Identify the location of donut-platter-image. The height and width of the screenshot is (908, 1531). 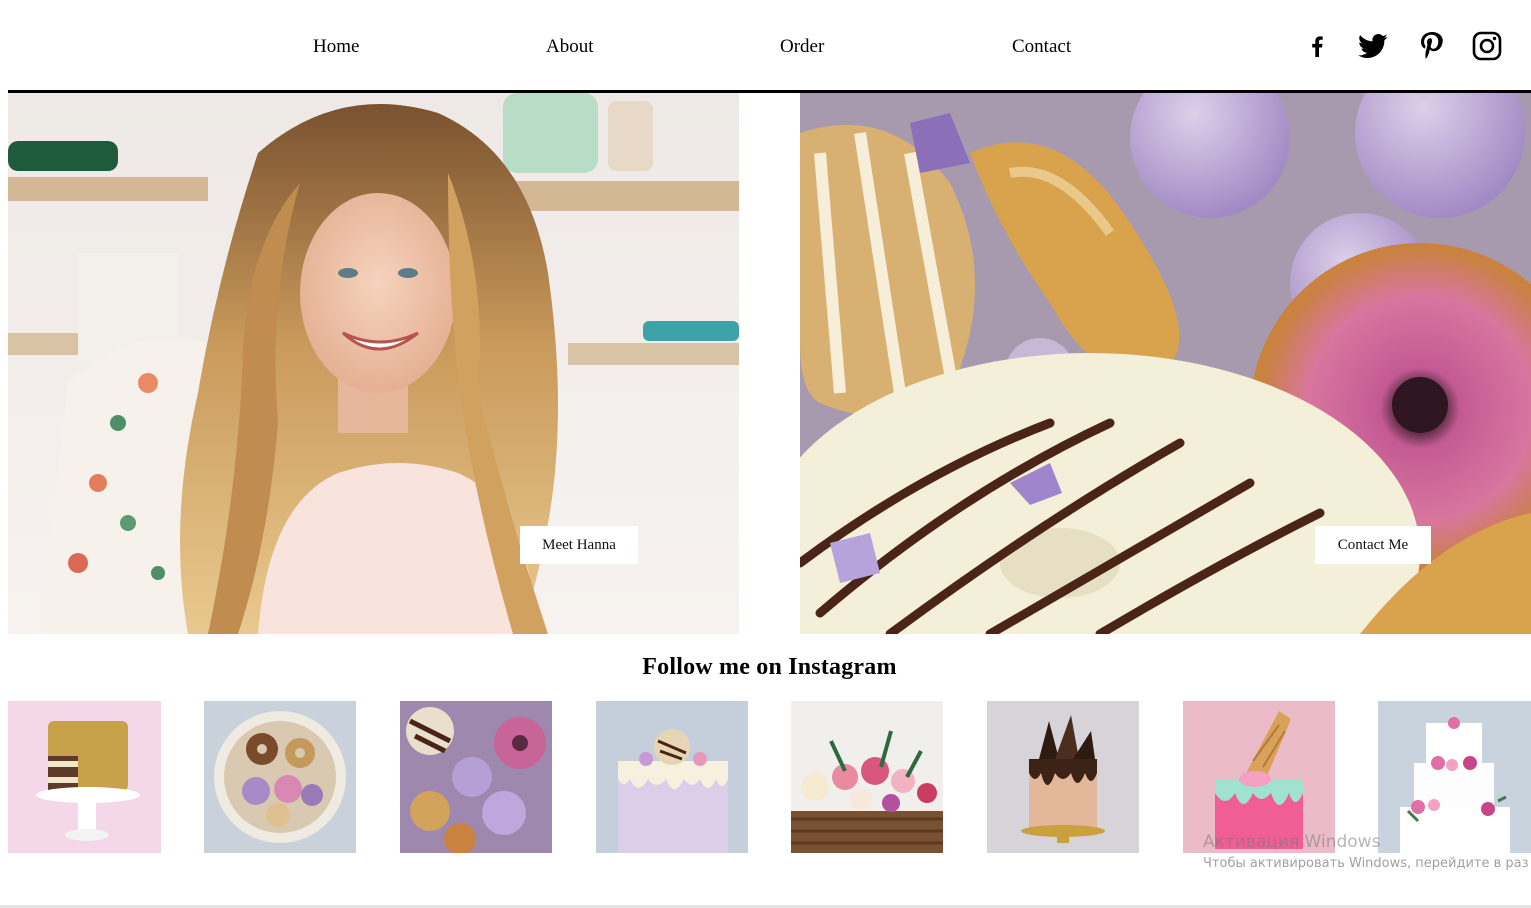
(280, 777).